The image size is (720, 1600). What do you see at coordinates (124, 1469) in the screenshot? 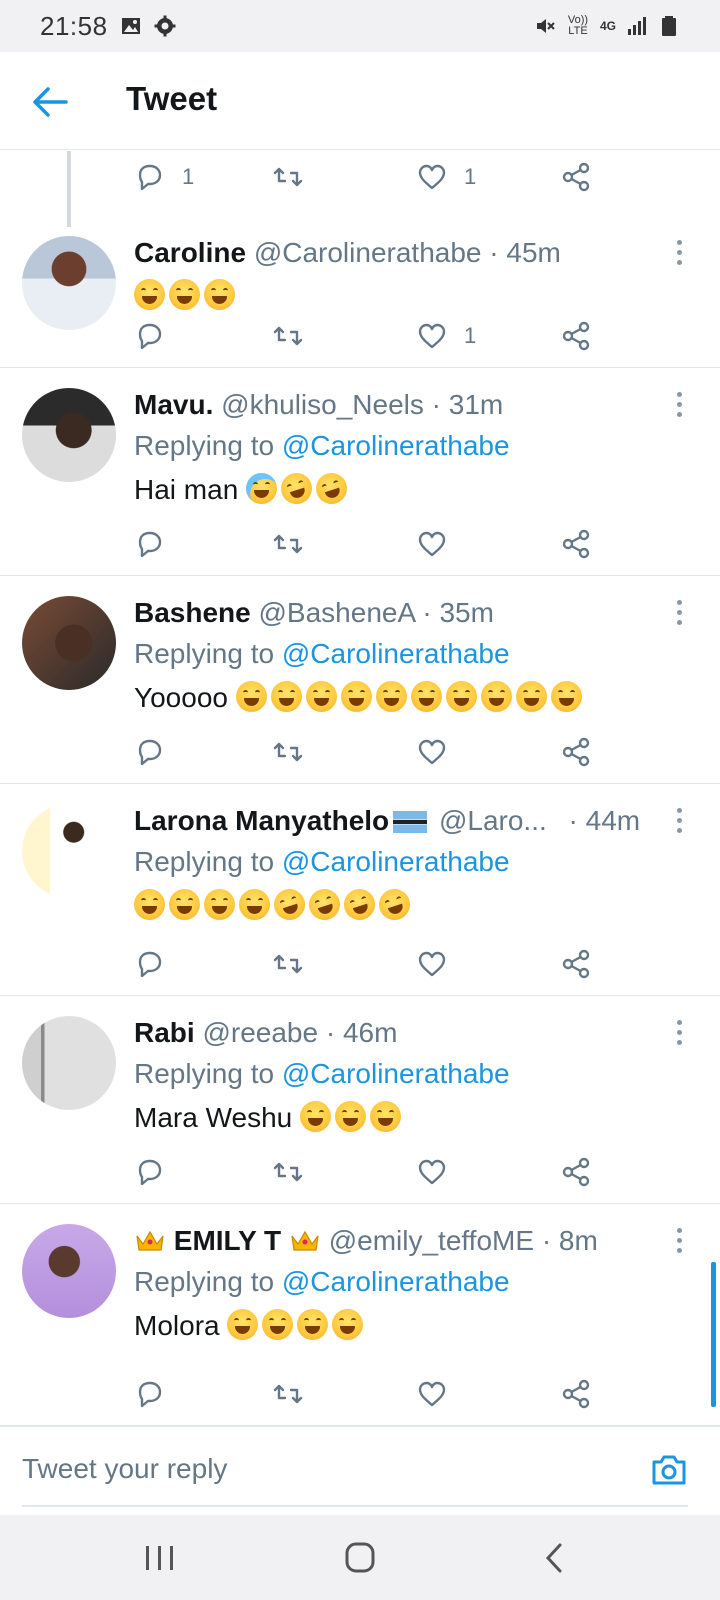
I see `reply-input: Tweet your reply` at bounding box center [124, 1469].